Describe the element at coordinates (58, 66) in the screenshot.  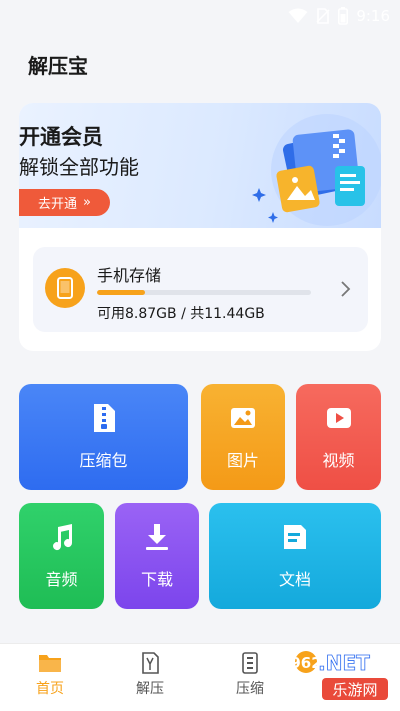
I see `app-title: 解压宝` at that location.